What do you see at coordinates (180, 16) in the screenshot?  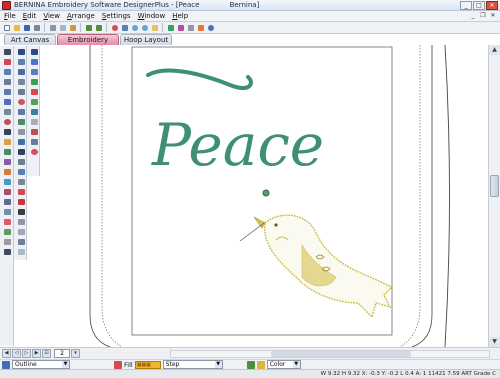 I see `menu-help: Help` at bounding box center [180, 16].